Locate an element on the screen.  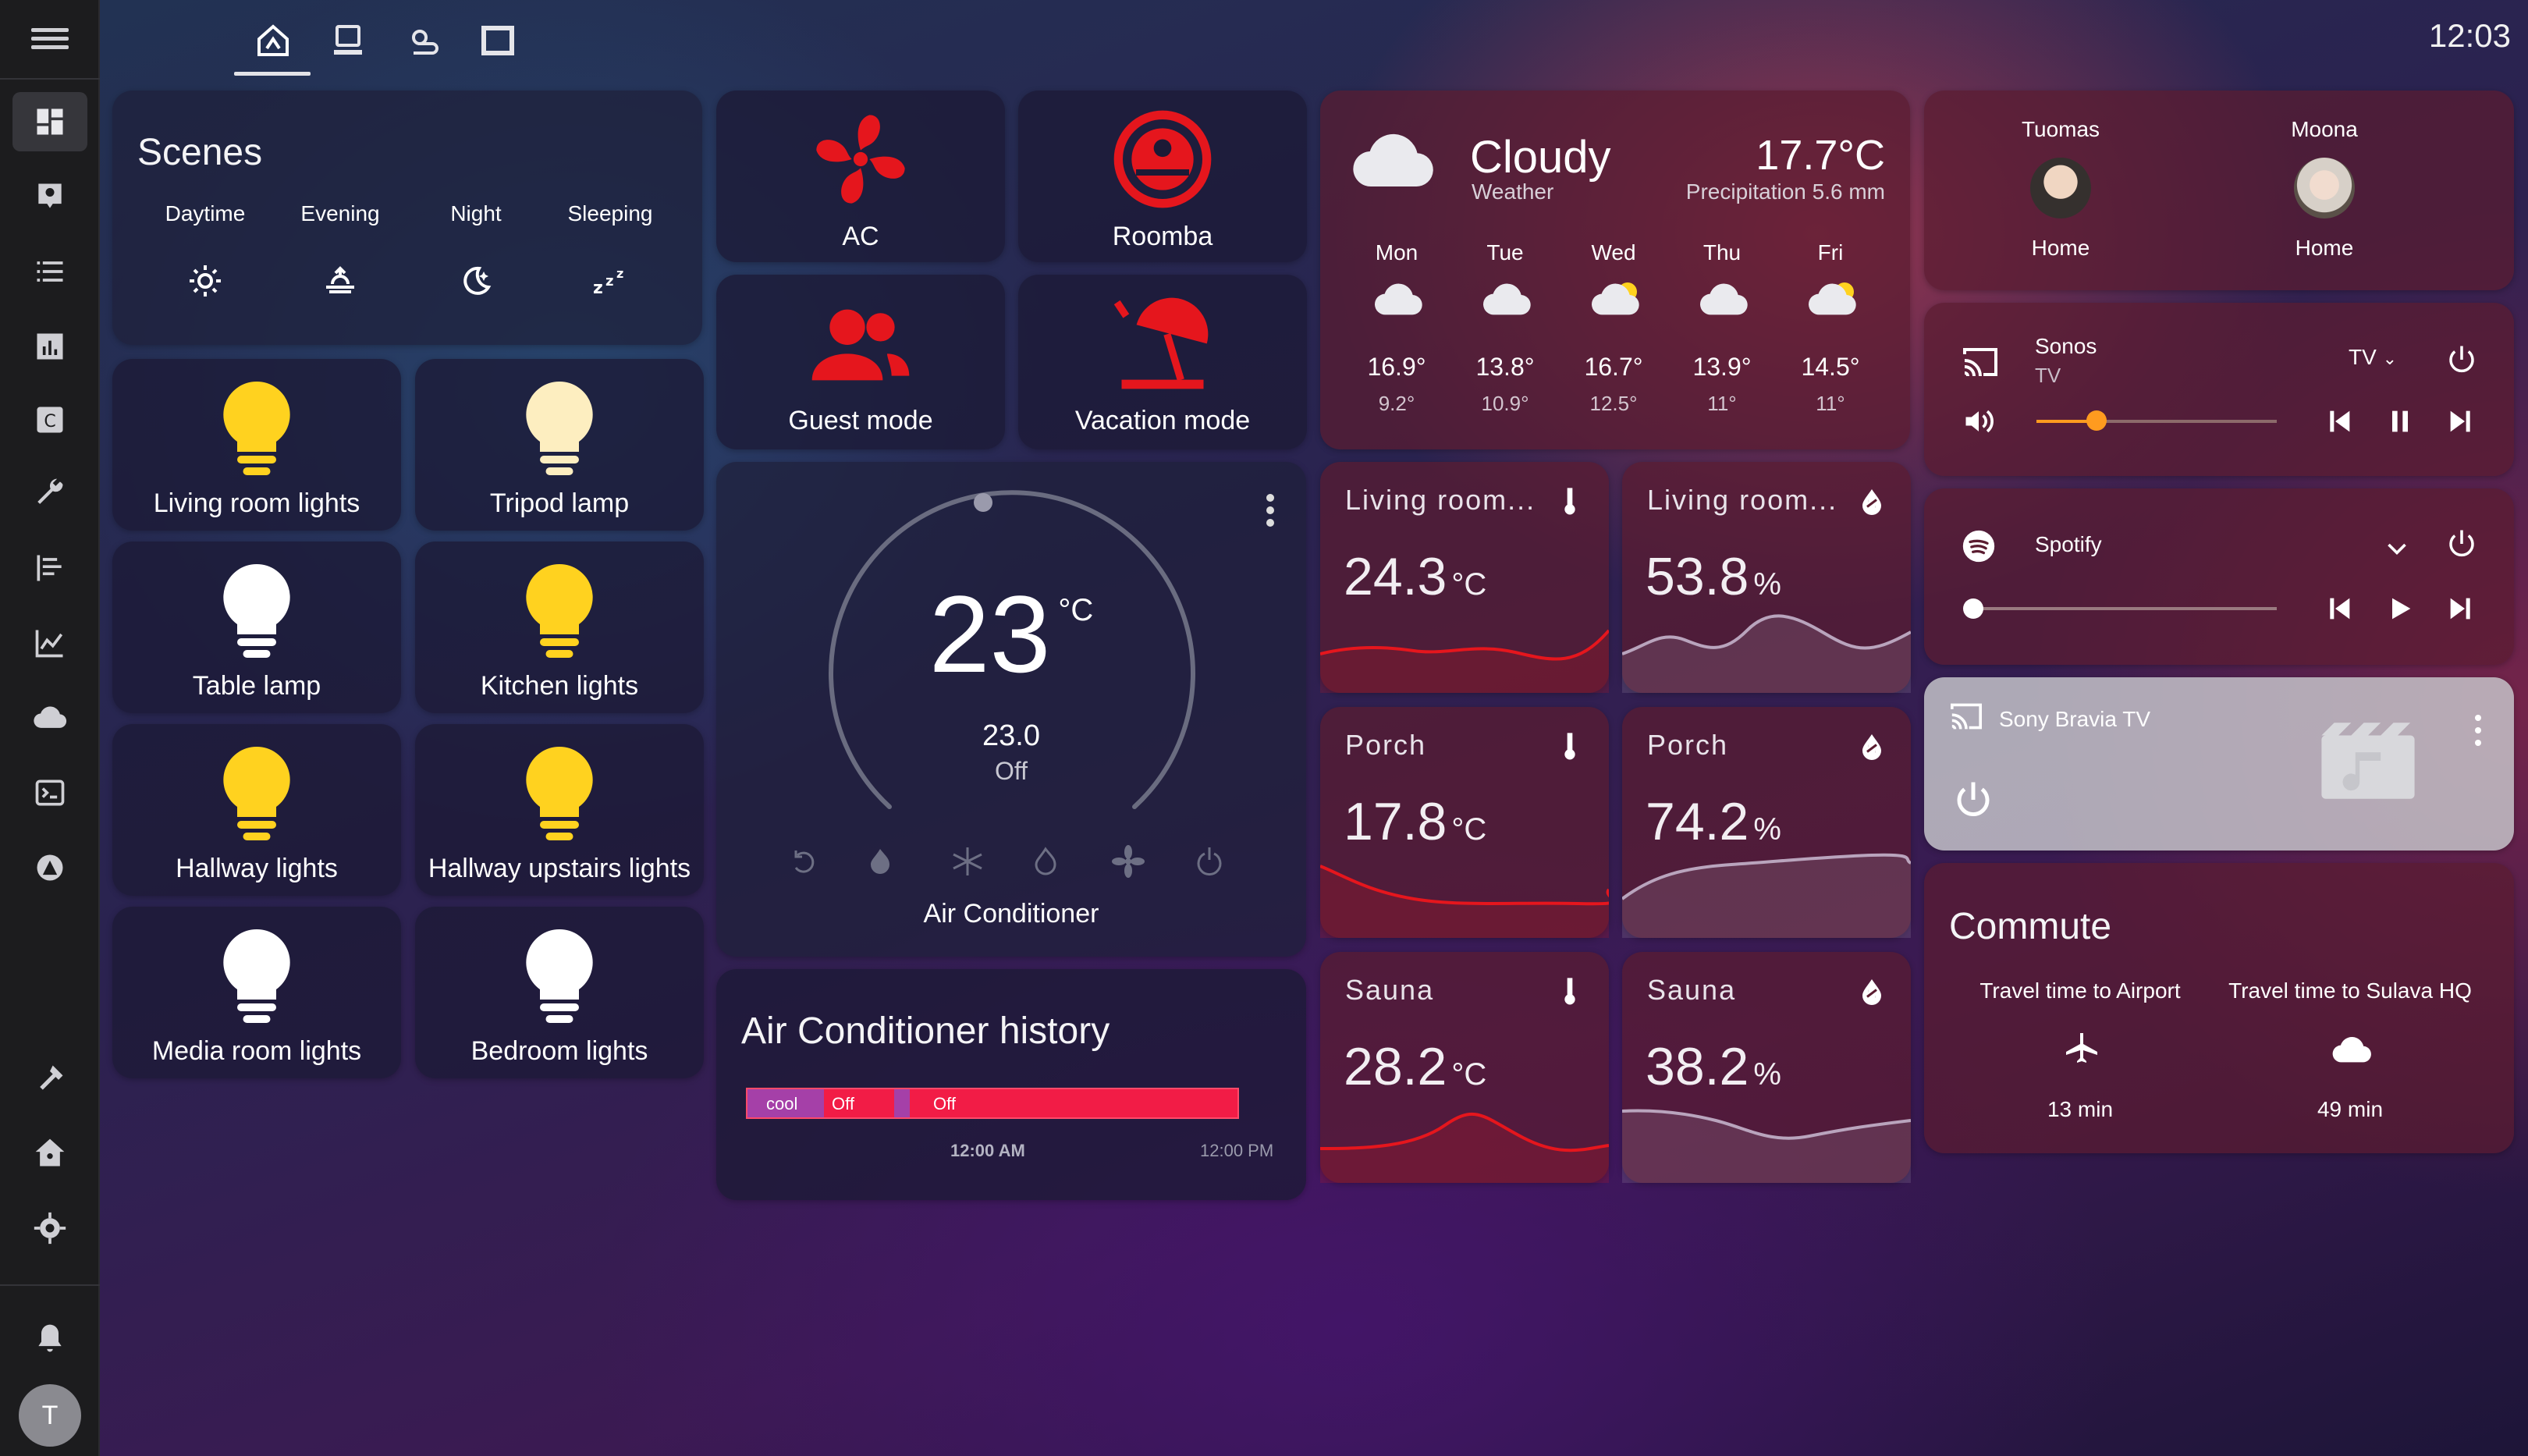
sunset-icon is located at coordinates (340, 281).